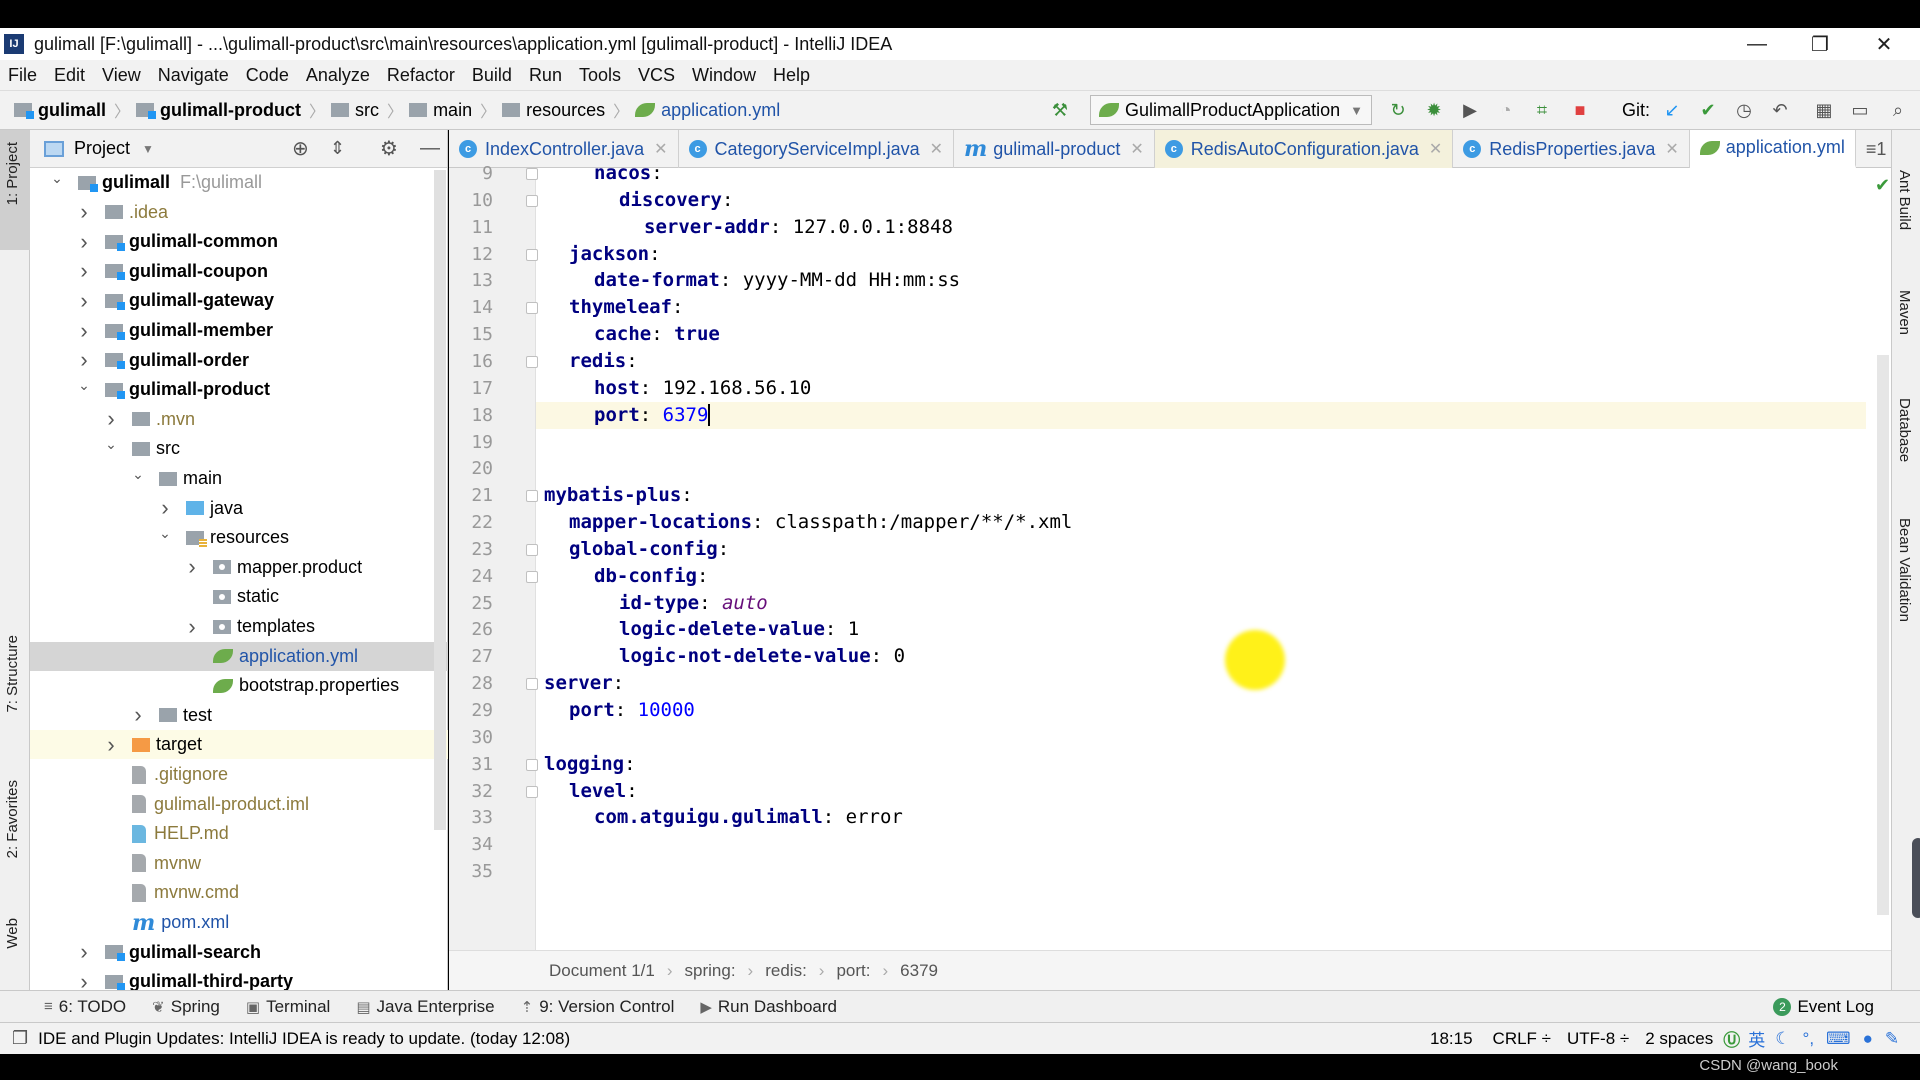 This screenshot has height=1080, width=1920. What do you see at coordinates (1904, 312) in the screenshot?
I see `maven-tool-tab: Maven` at bounding box center [1904, 312].